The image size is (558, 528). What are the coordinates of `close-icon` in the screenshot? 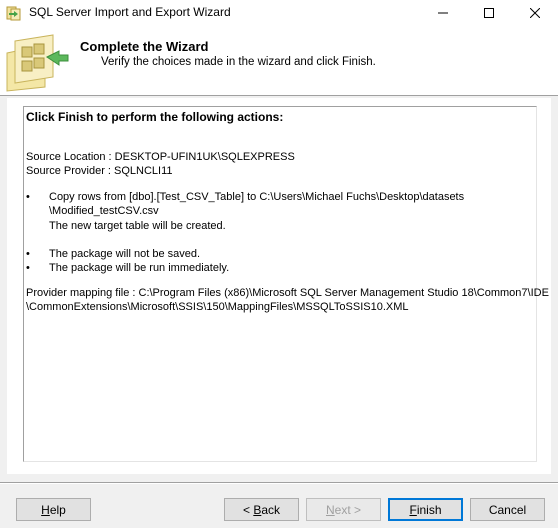 It's located at (535, 13).